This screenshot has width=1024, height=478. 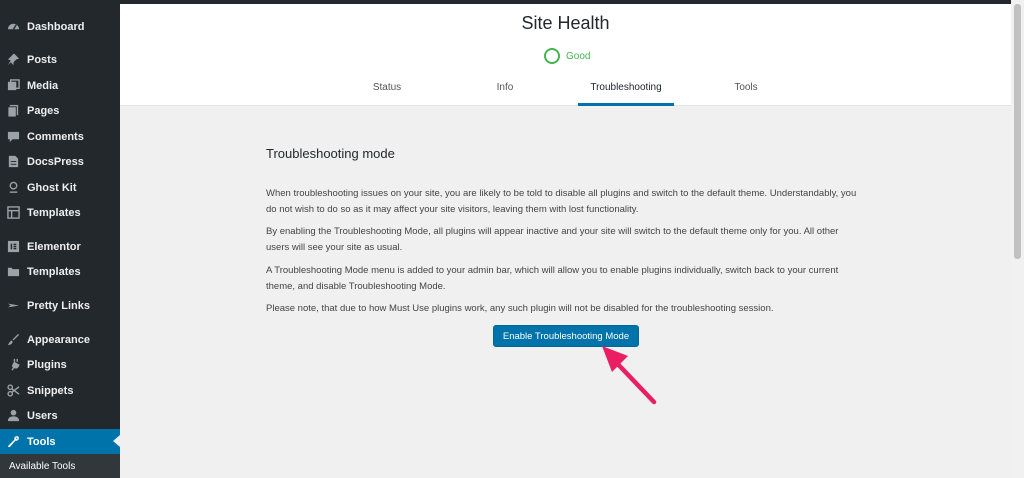 What do you see at coordinates (330, 153) in the screenshot?
I see `section-title: Troubleshooting mode` at bounding box center [330, 153].